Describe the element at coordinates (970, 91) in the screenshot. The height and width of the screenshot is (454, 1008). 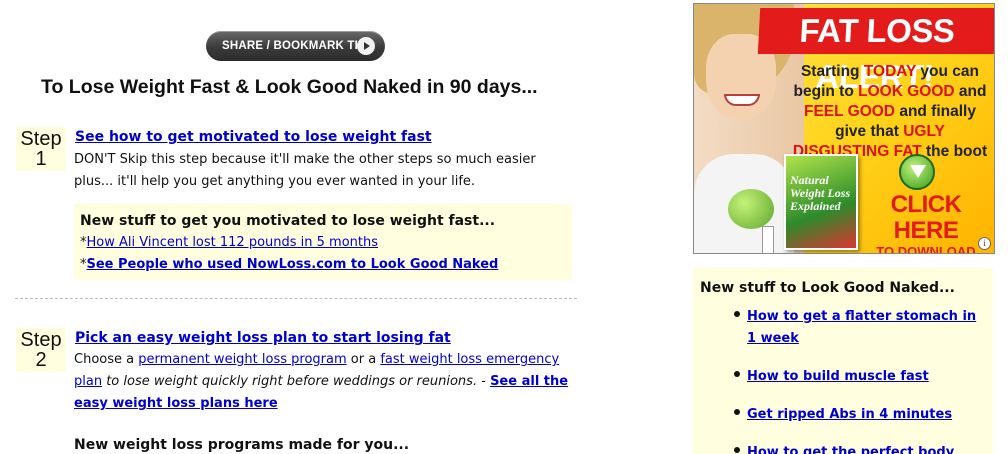
I see `ad-copy-text: and` at that location.